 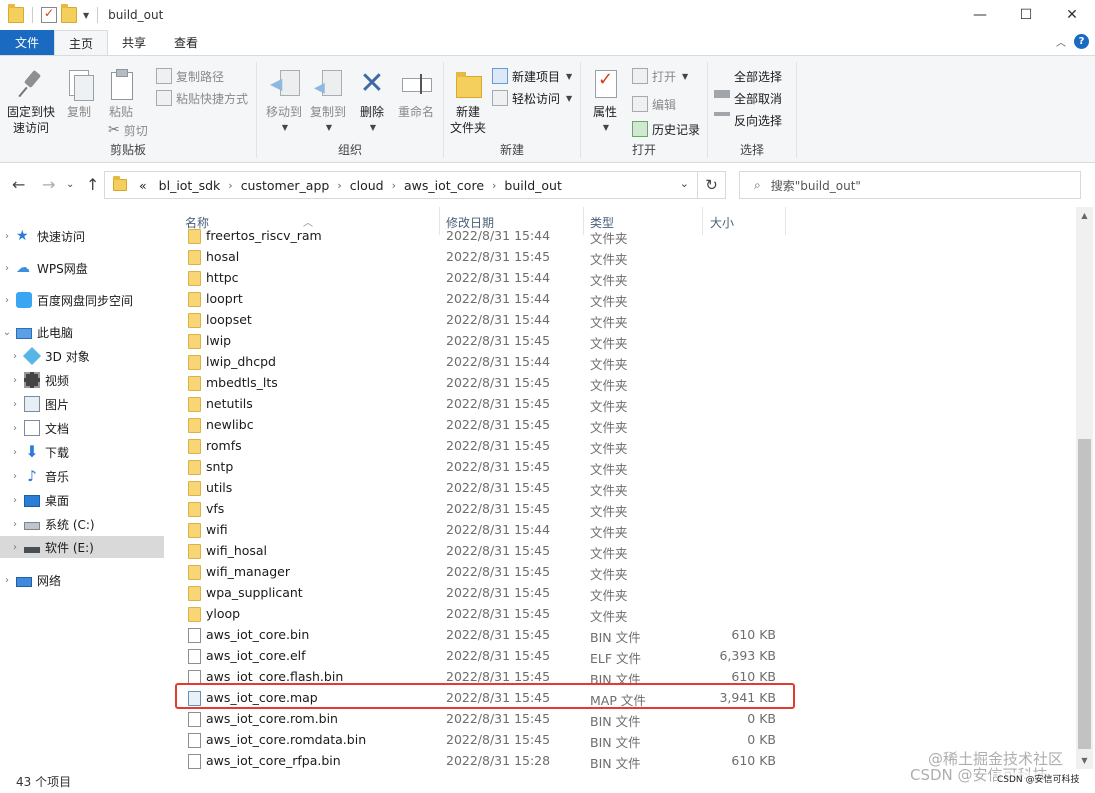 I want to click on history-button: 历史记录, so click(x=666, y=129).